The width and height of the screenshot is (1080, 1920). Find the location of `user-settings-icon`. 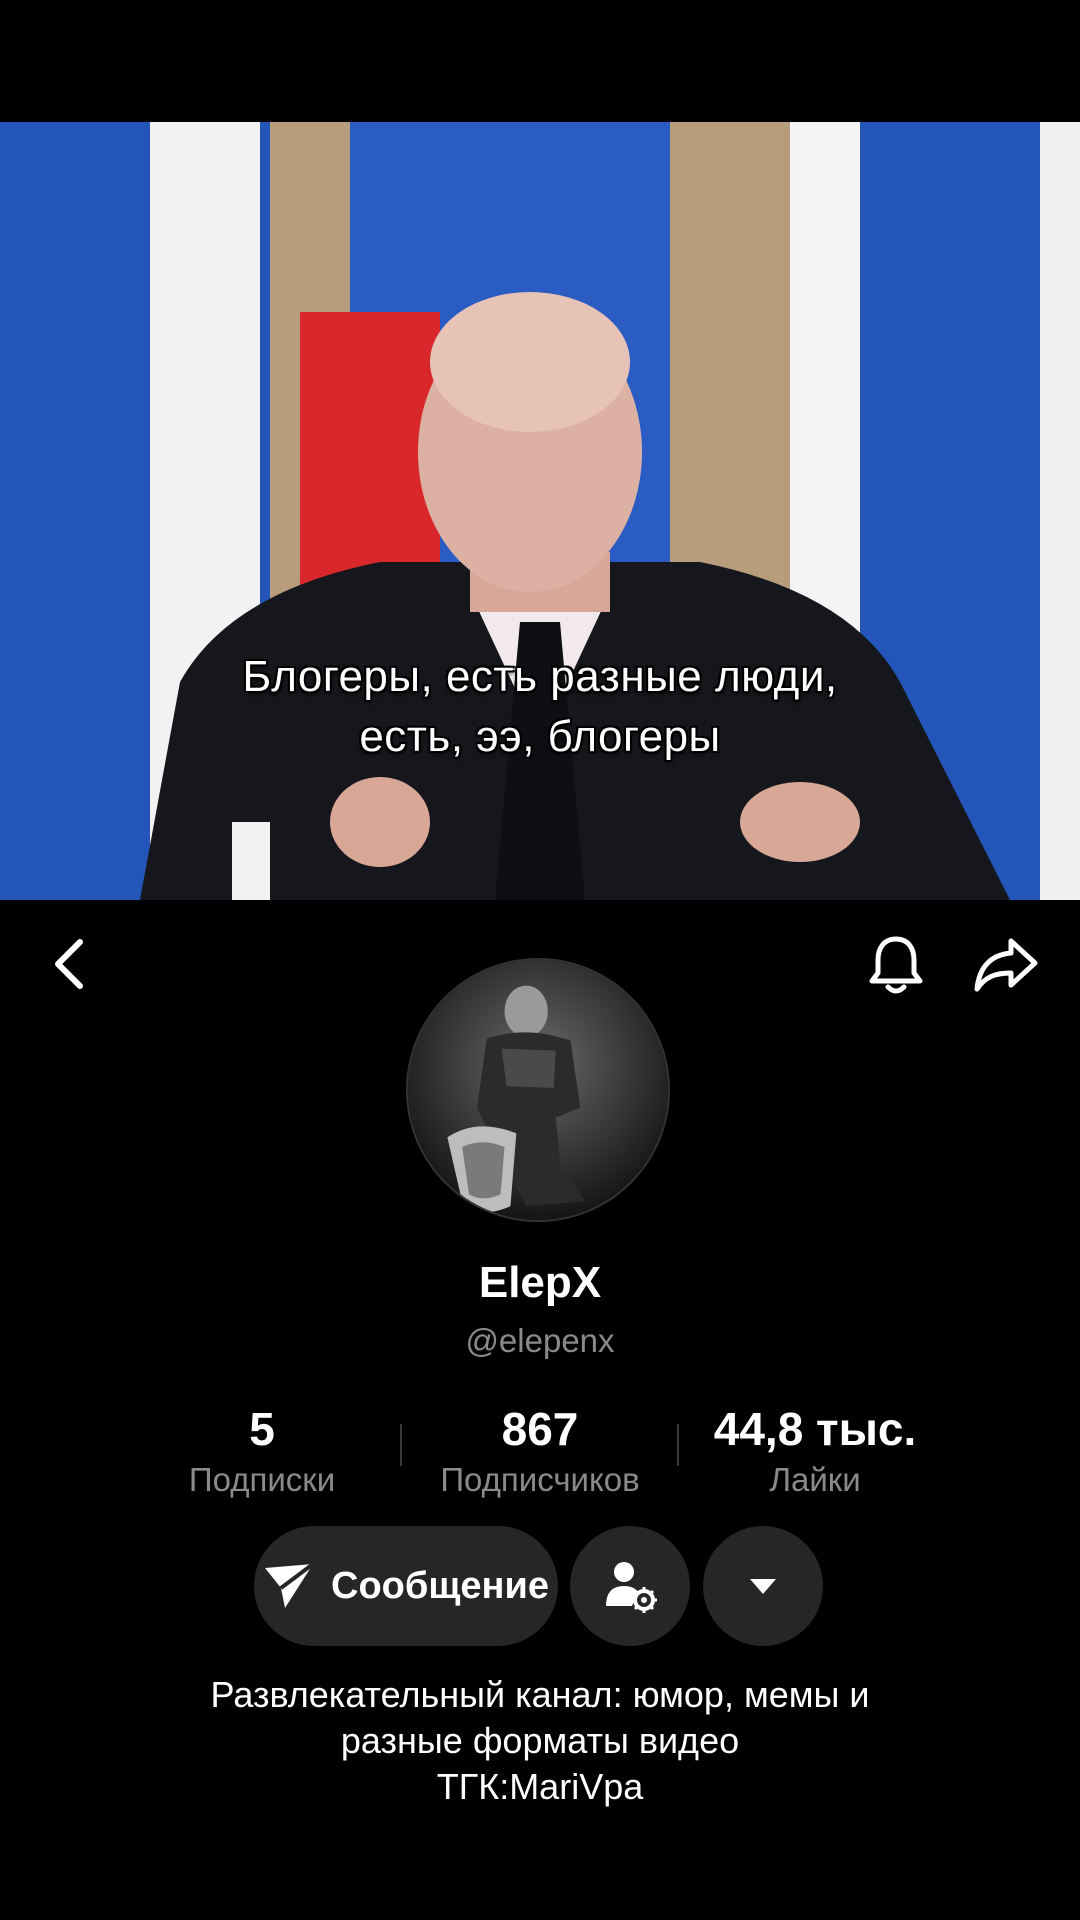

user-settings-icon is located at coordinates (631, 1587).